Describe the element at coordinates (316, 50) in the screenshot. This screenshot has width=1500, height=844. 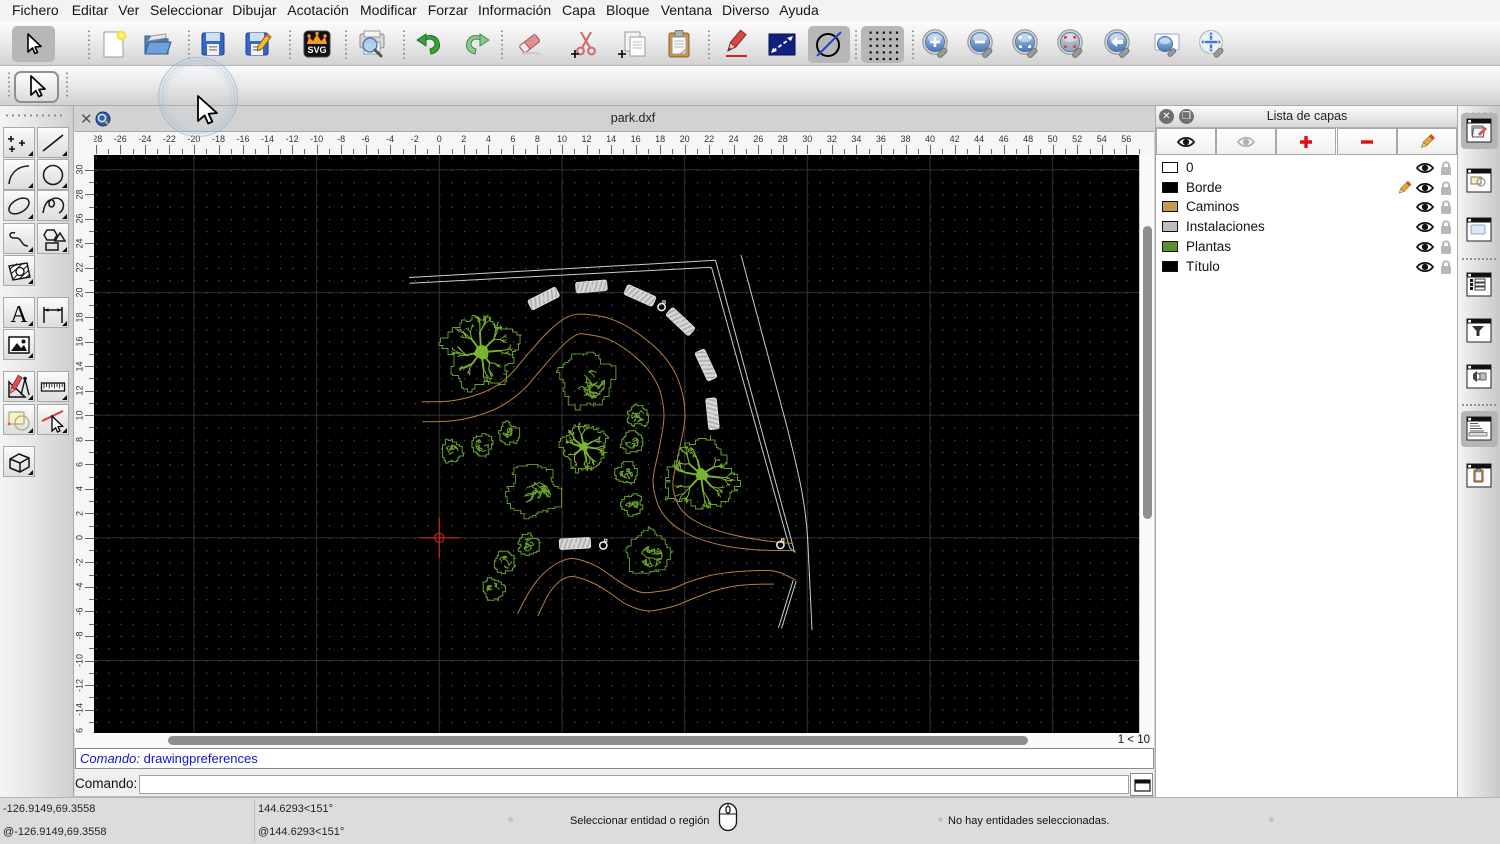
I see `svg-text: SVG` at that location.